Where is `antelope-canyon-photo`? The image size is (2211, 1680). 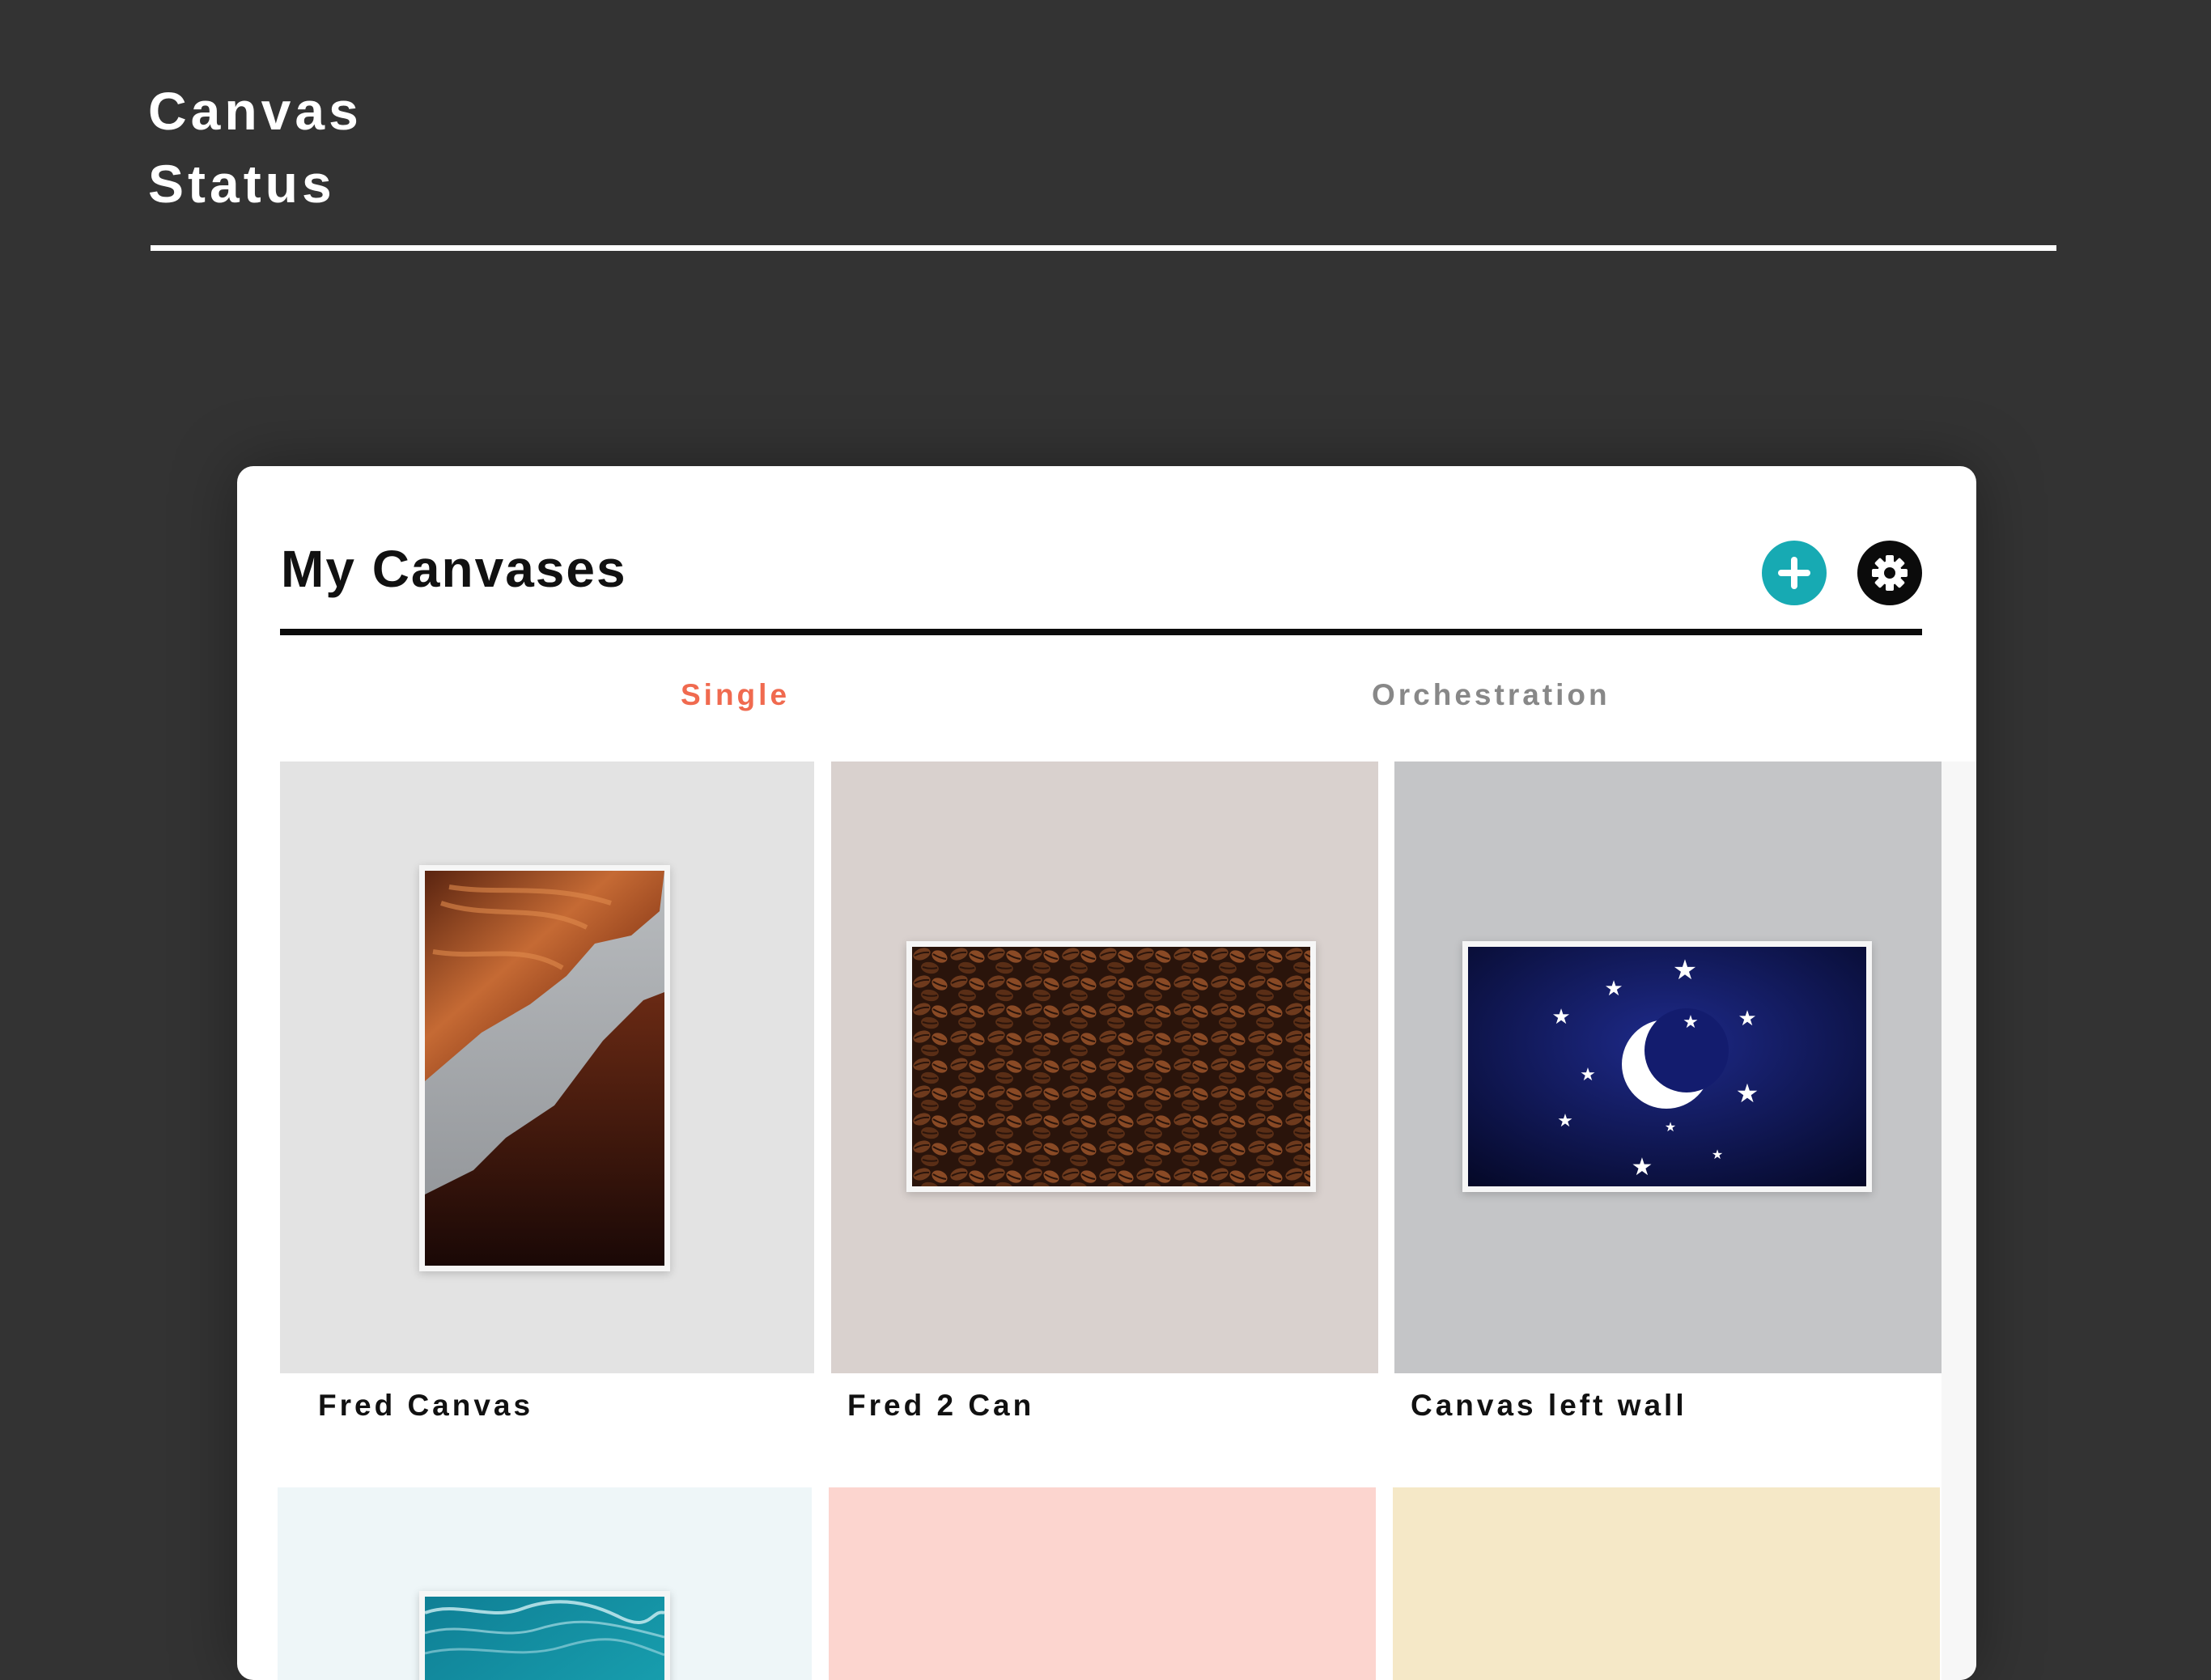 antelope-canyon-photo is located at coordinates (544, 1068).